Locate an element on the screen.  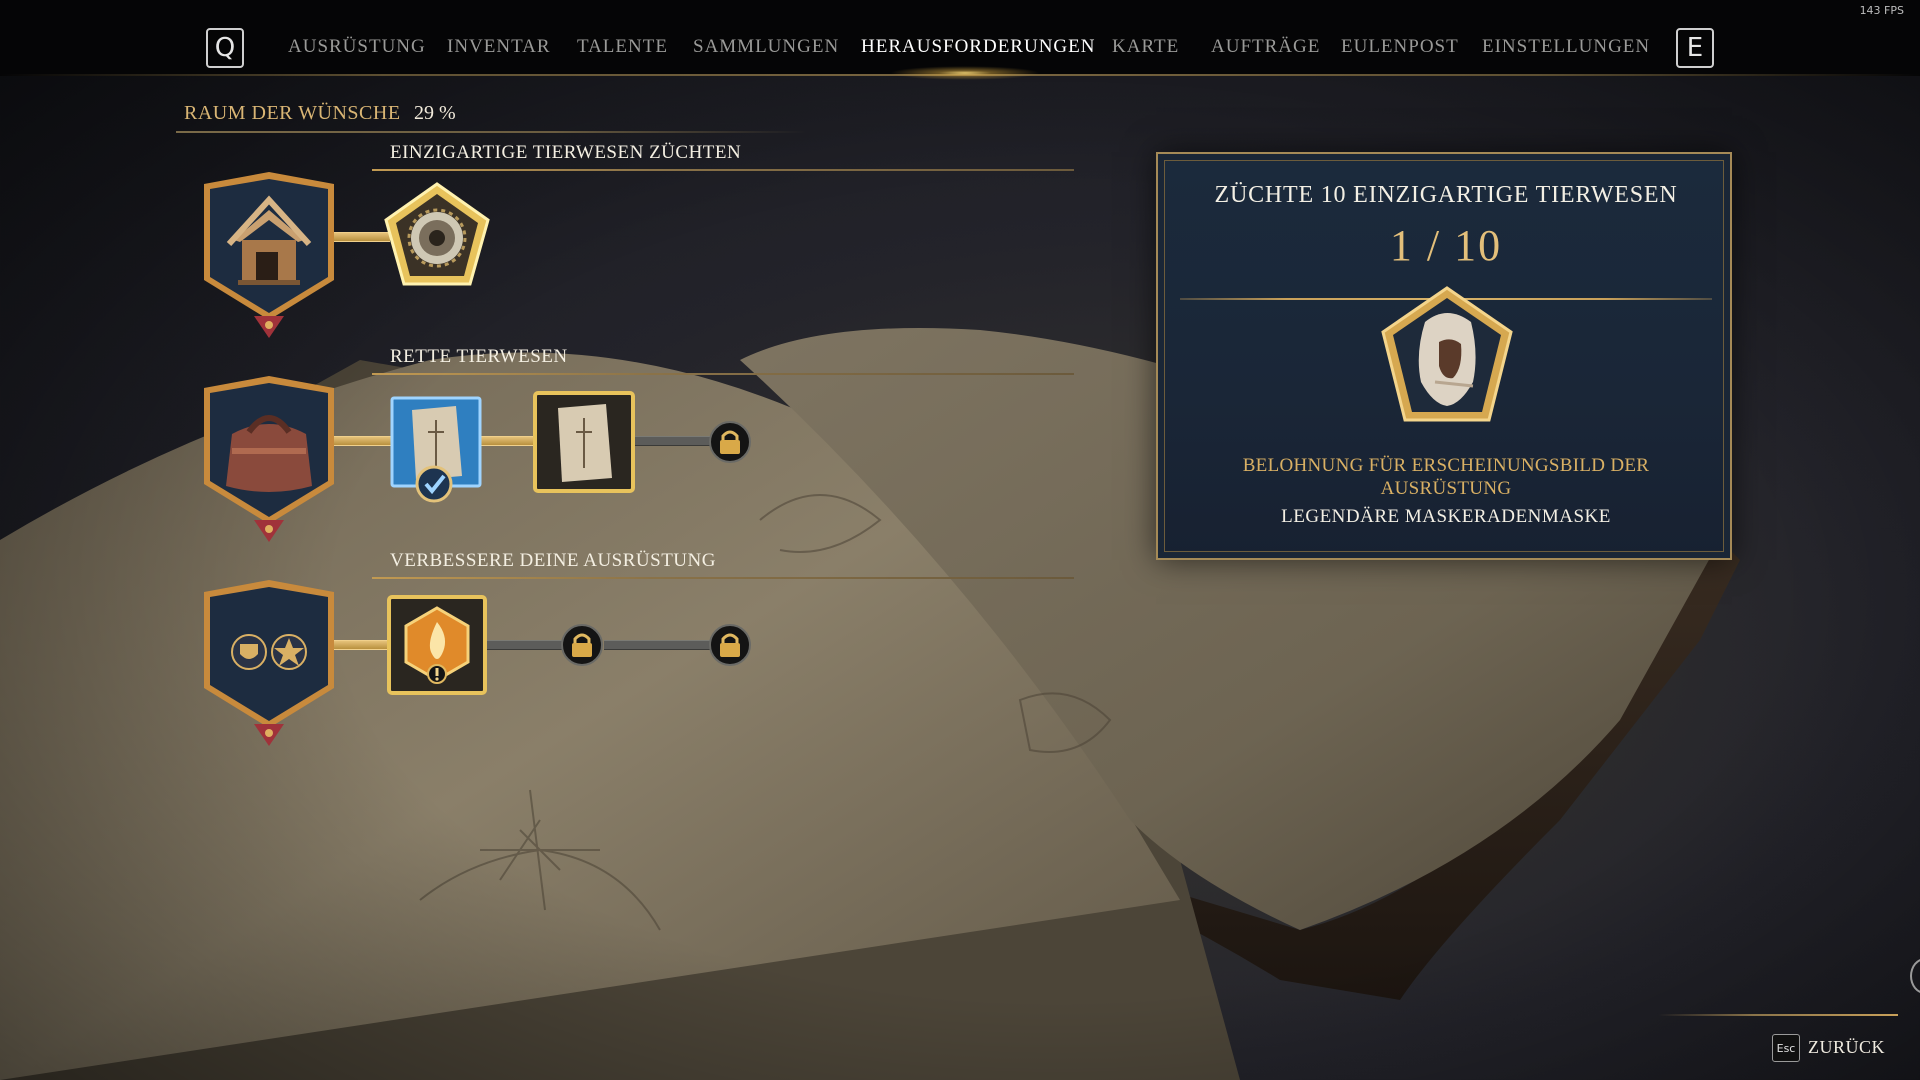
tab-einstellungen: EINSTELLUNGEN is located at coordinates (1566, 48).